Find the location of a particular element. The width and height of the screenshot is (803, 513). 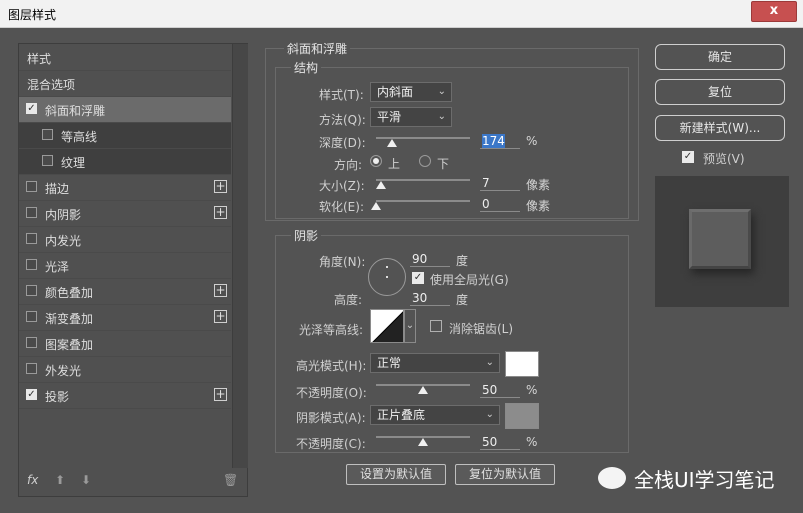

style-list-label: 内发光 is located at coordinates (63, 241).